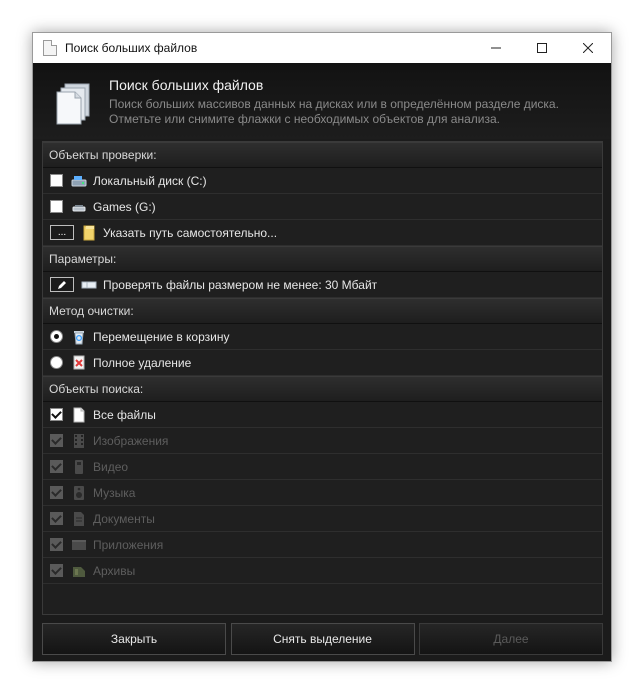 The width and height of the screenshot is (644, 694). Describe the element at coordinates (511, 639) in the screenshot. I see `next-button: Далее` at that location.